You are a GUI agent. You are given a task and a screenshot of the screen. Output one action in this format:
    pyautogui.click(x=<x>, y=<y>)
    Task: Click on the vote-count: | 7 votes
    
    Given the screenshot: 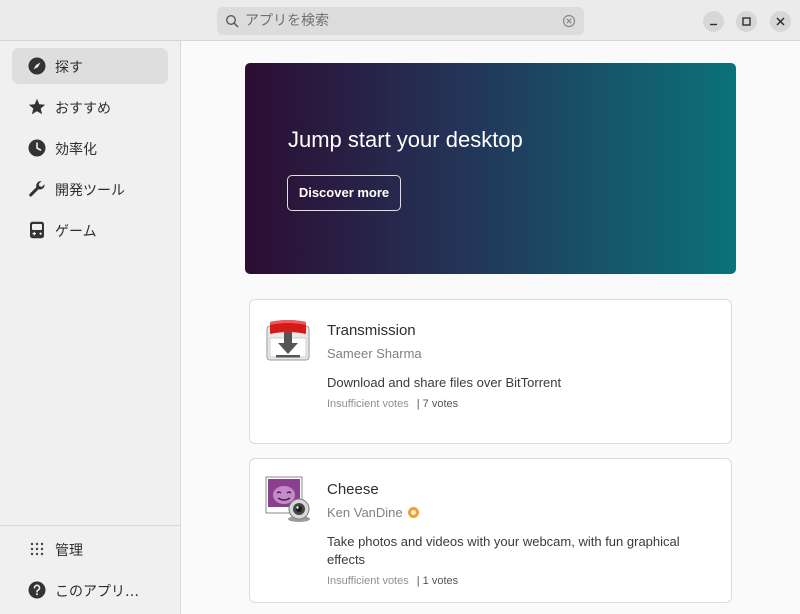 What is the action you would take?
    pyautogui.click(x=437, y=404)
    